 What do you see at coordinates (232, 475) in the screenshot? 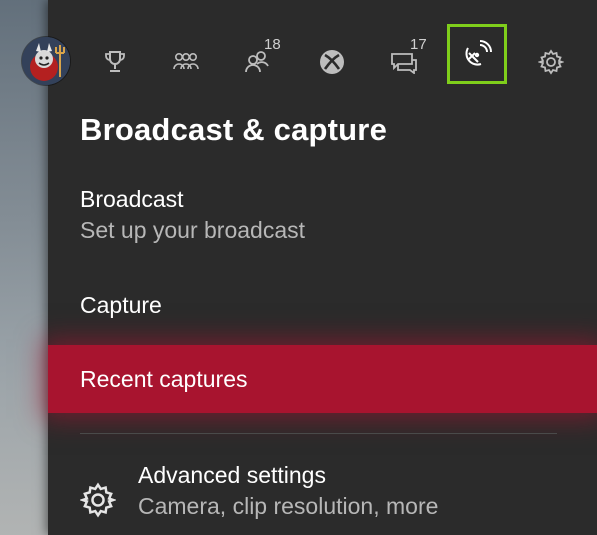
I see `advanced-settings-label: Advanced settings` at bounding box center [232, 475].